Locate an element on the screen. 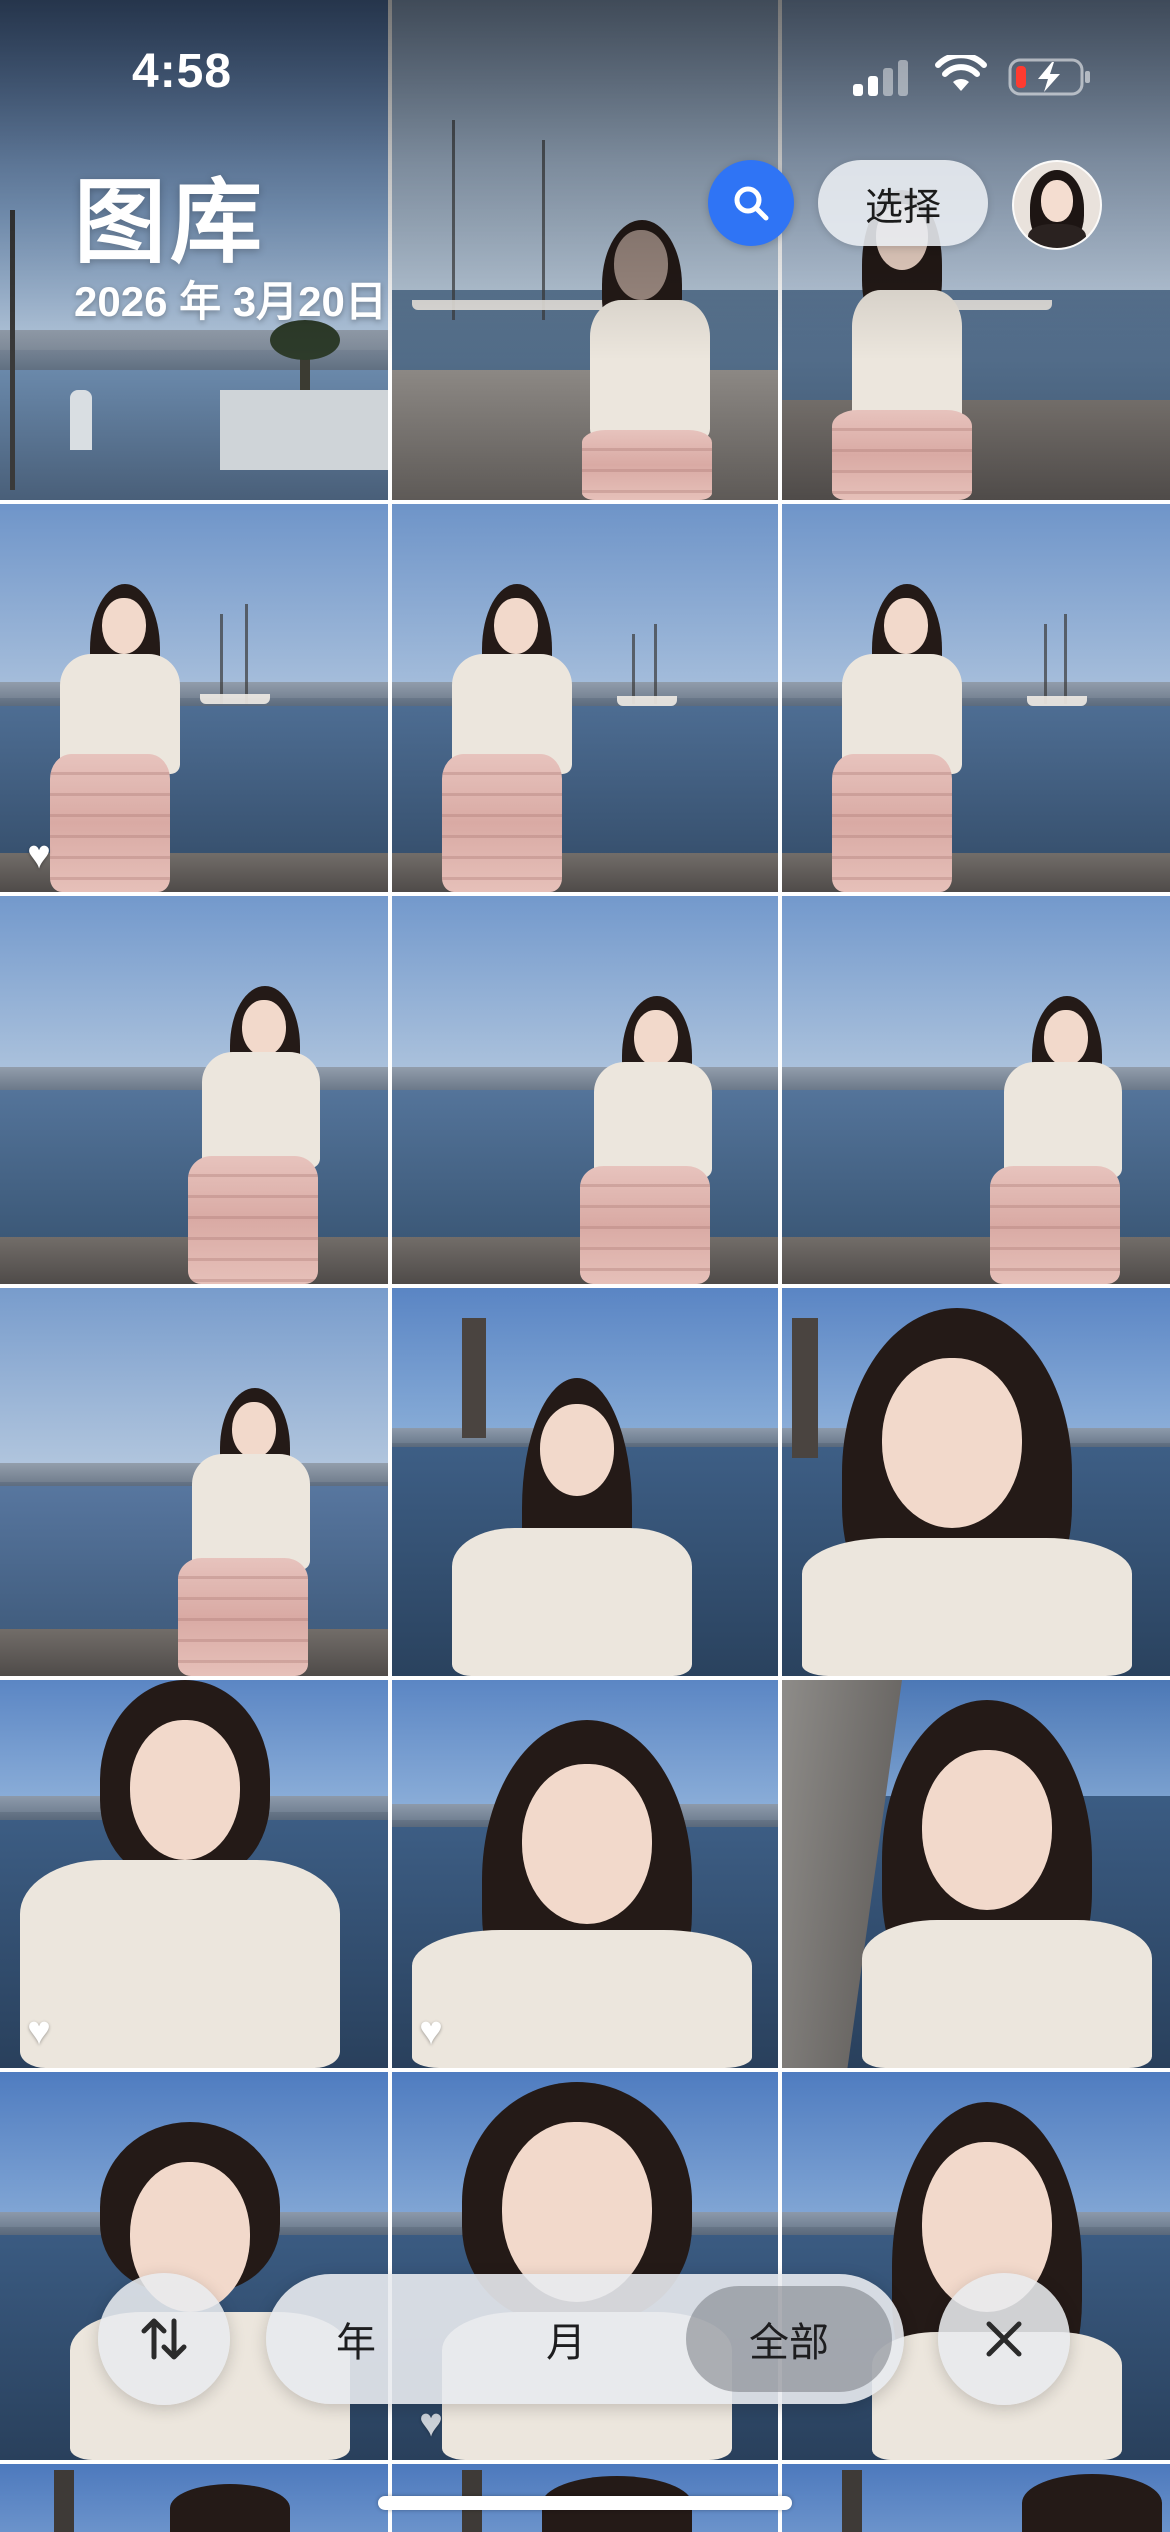 Image resolution: width=1170 pixels, height=2532 pixels. status-time: 4:58 is located at coordinates (182, 71).